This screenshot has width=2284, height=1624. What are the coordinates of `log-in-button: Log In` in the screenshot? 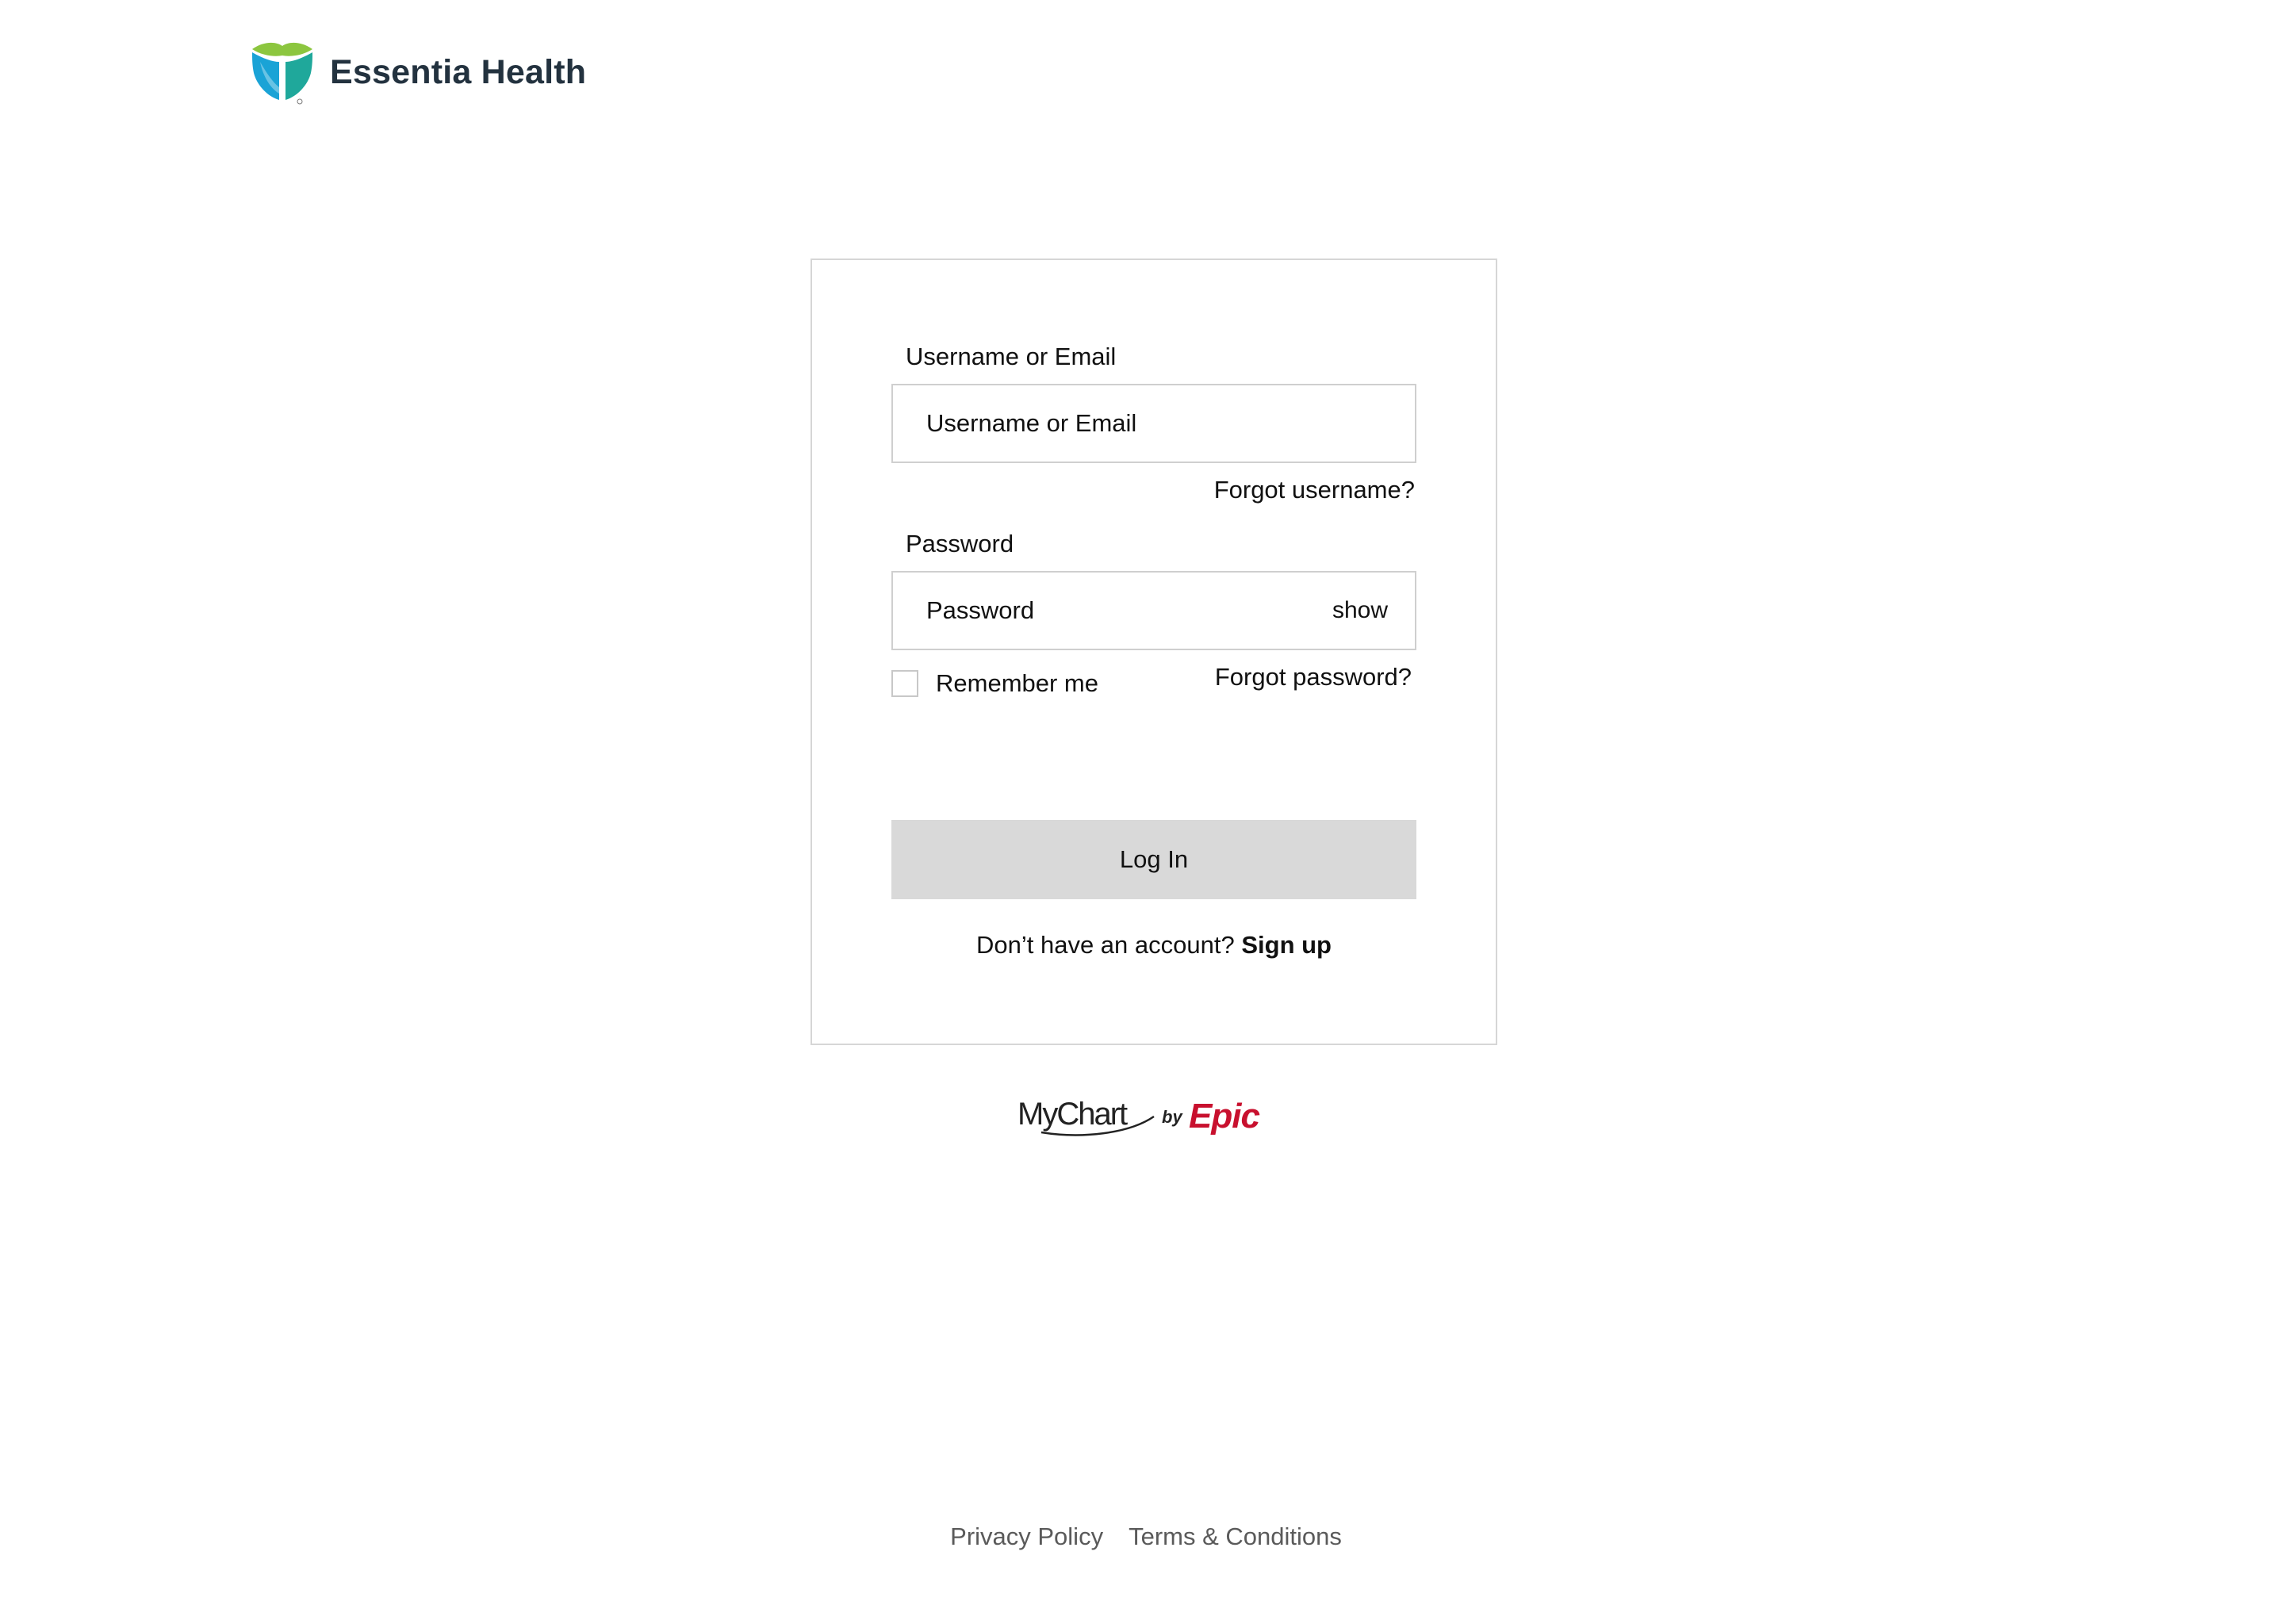 It's located at (1153, 859).